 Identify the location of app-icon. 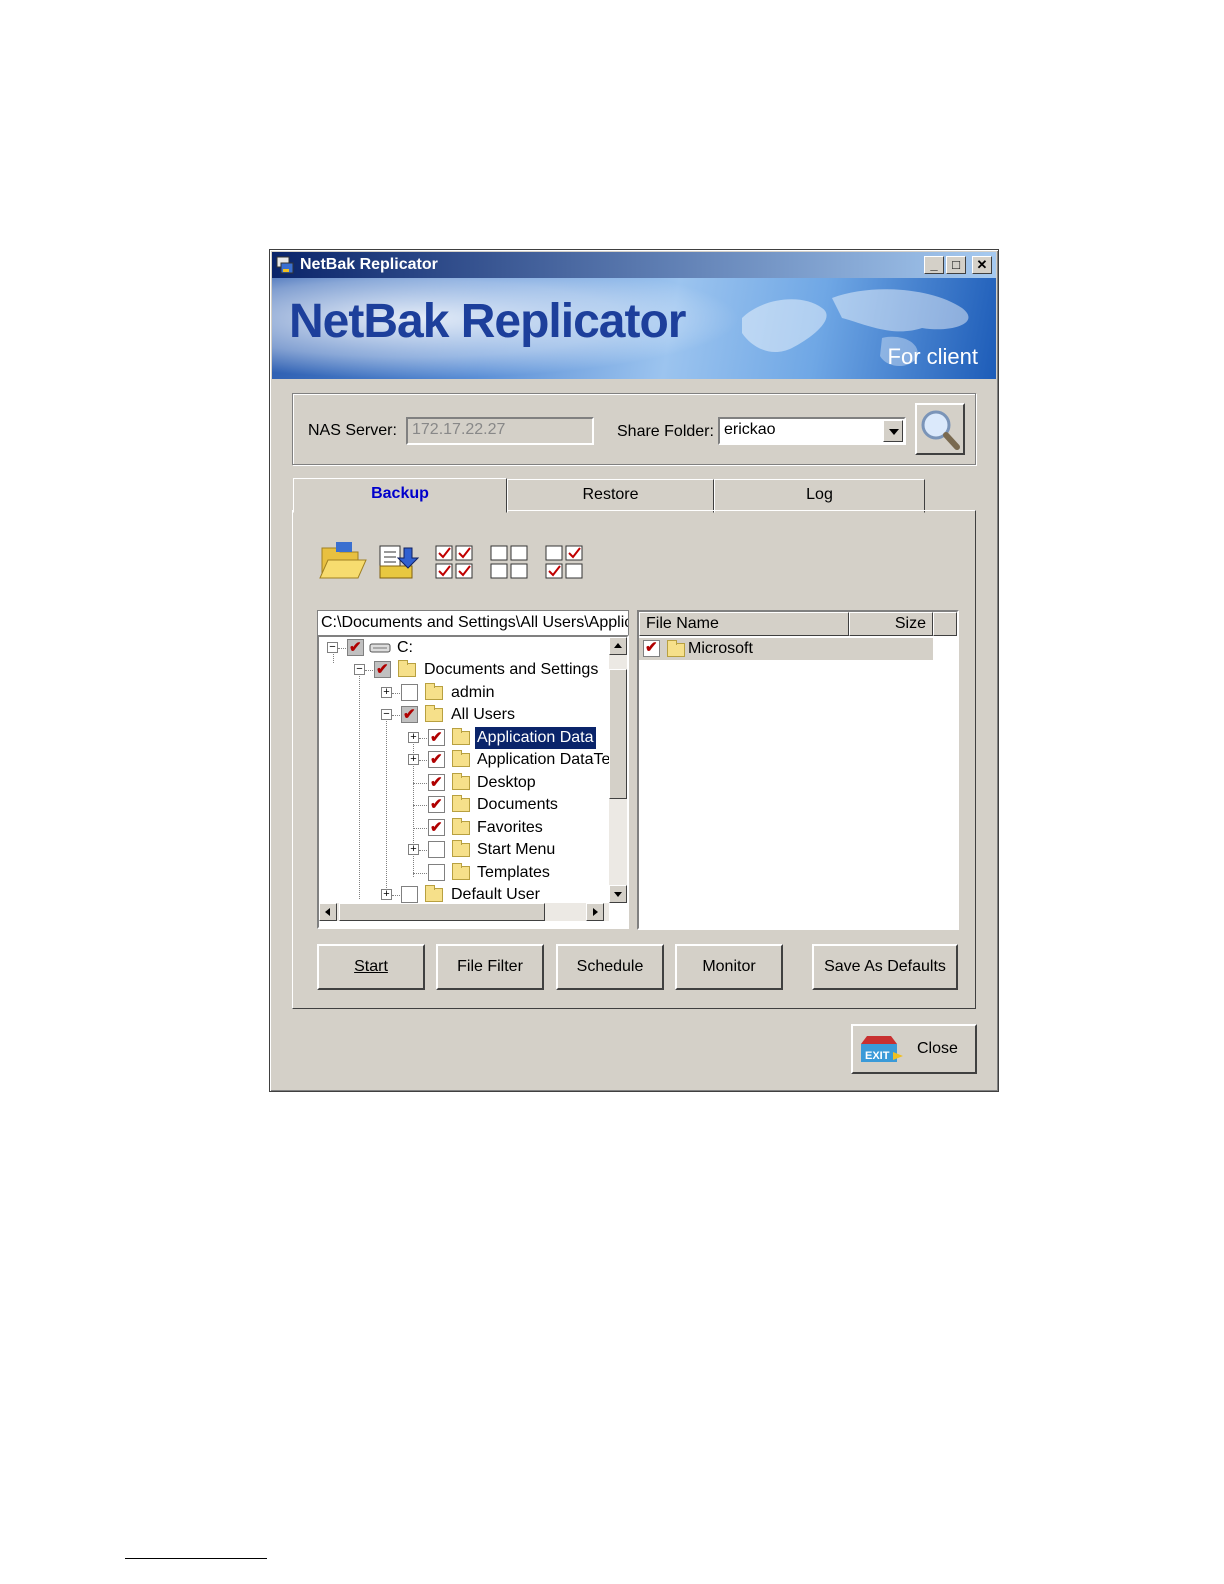
(285, 265).